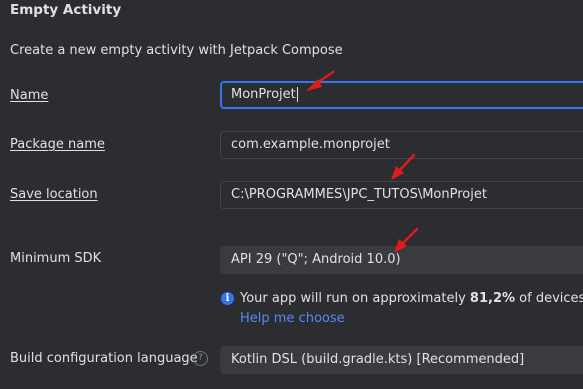  I want to click on minimum-sdk-label: Minimum SDK, so click(56, 258).